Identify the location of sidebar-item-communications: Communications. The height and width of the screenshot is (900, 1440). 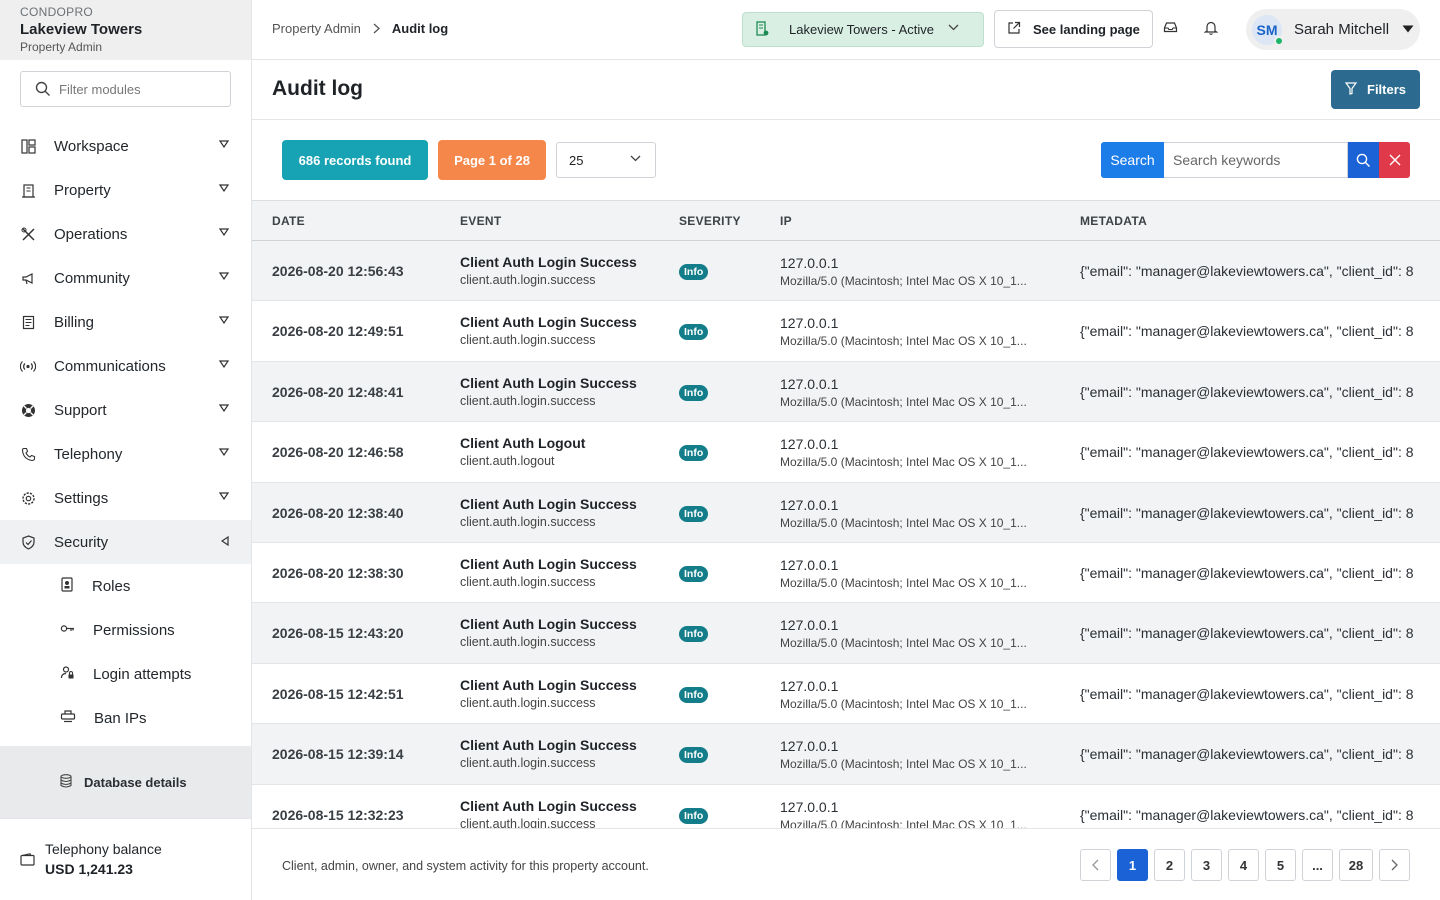
(125, 366).